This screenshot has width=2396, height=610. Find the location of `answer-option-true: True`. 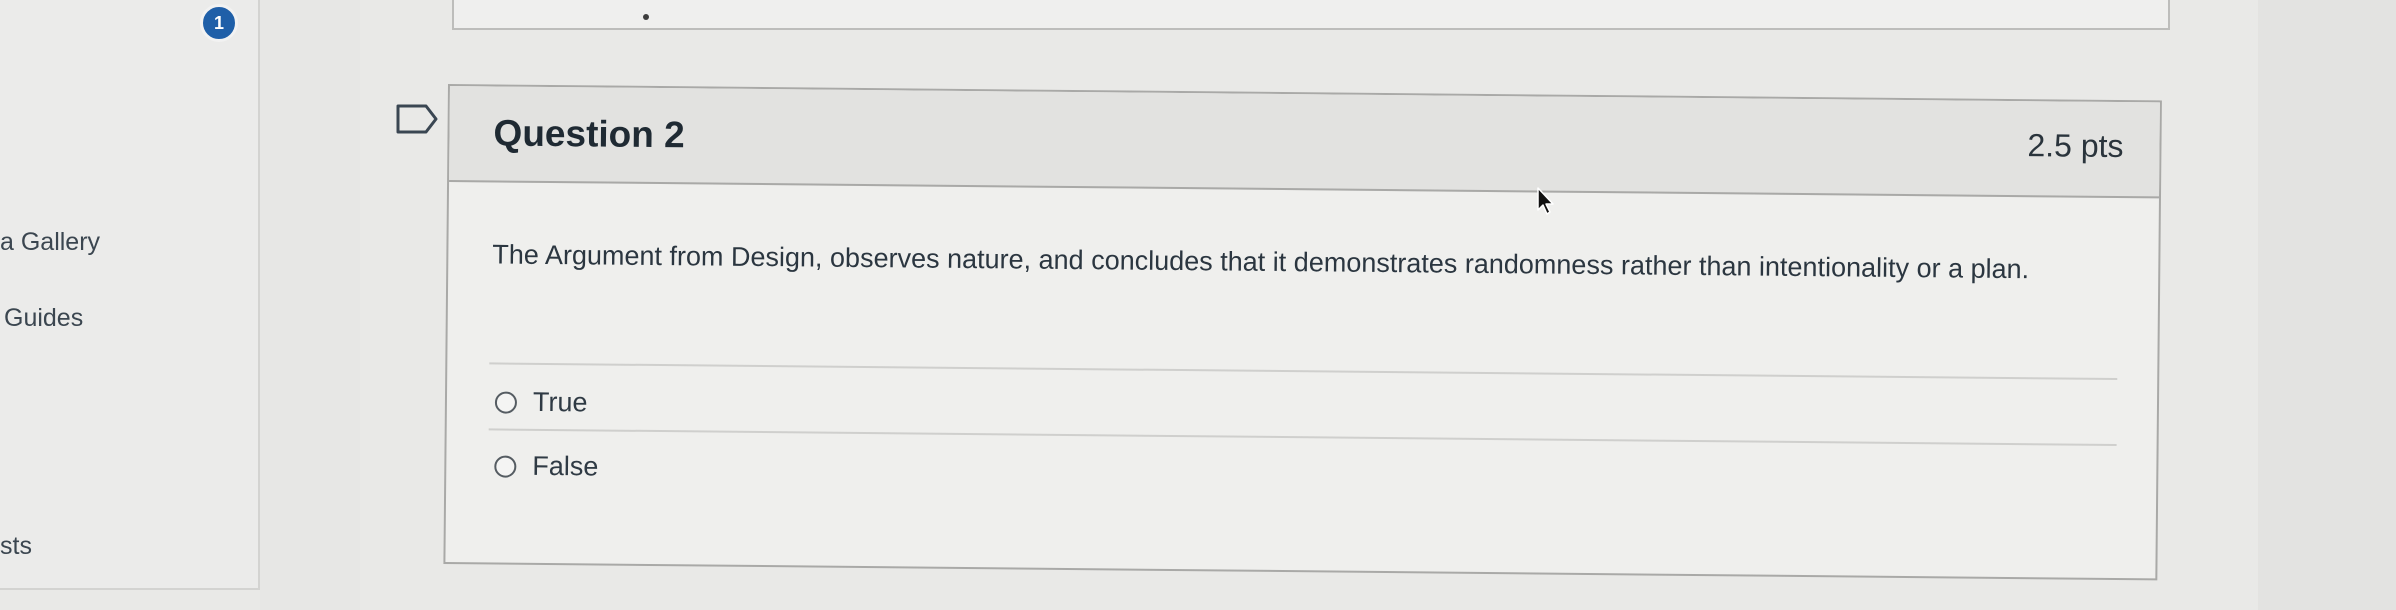

answer-option-true: True is located at coordinates (541, 402).